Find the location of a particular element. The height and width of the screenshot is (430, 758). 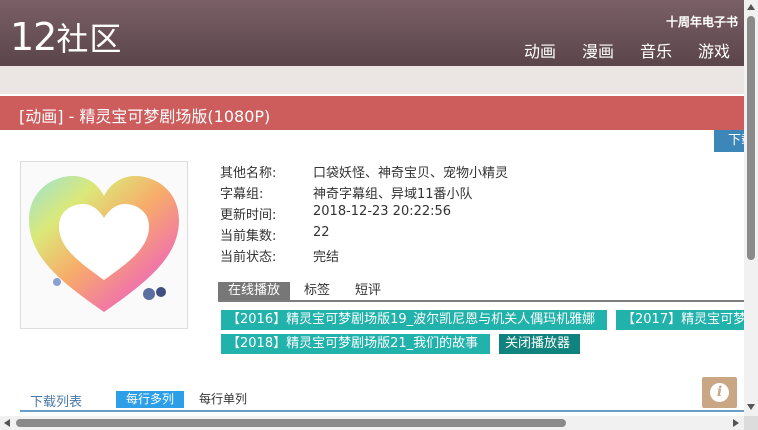

detail-key: 当前集数: is located at coordinates (248, 236).